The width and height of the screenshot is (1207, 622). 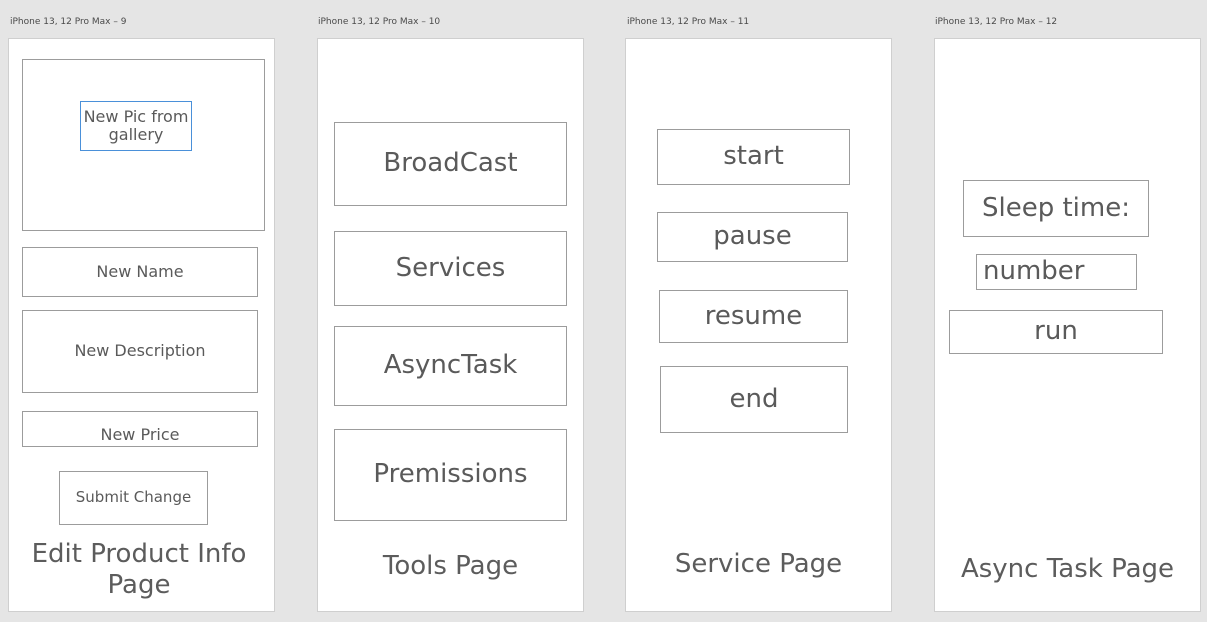 I want to click on submit-change-label: Submit Change, so click(x=133, y=497).